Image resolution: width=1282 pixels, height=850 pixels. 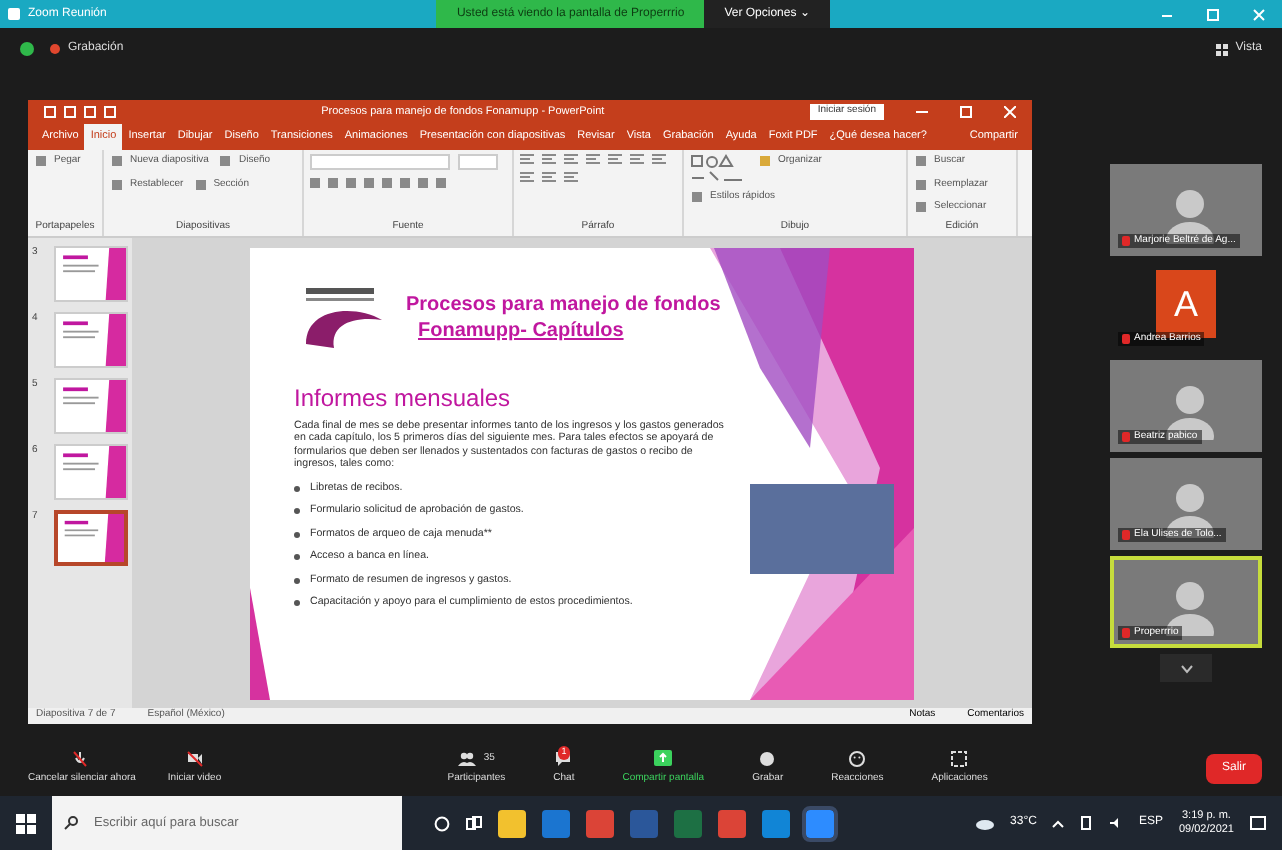 I want to click on slide-thumbnail, so click(x=90, y=538).